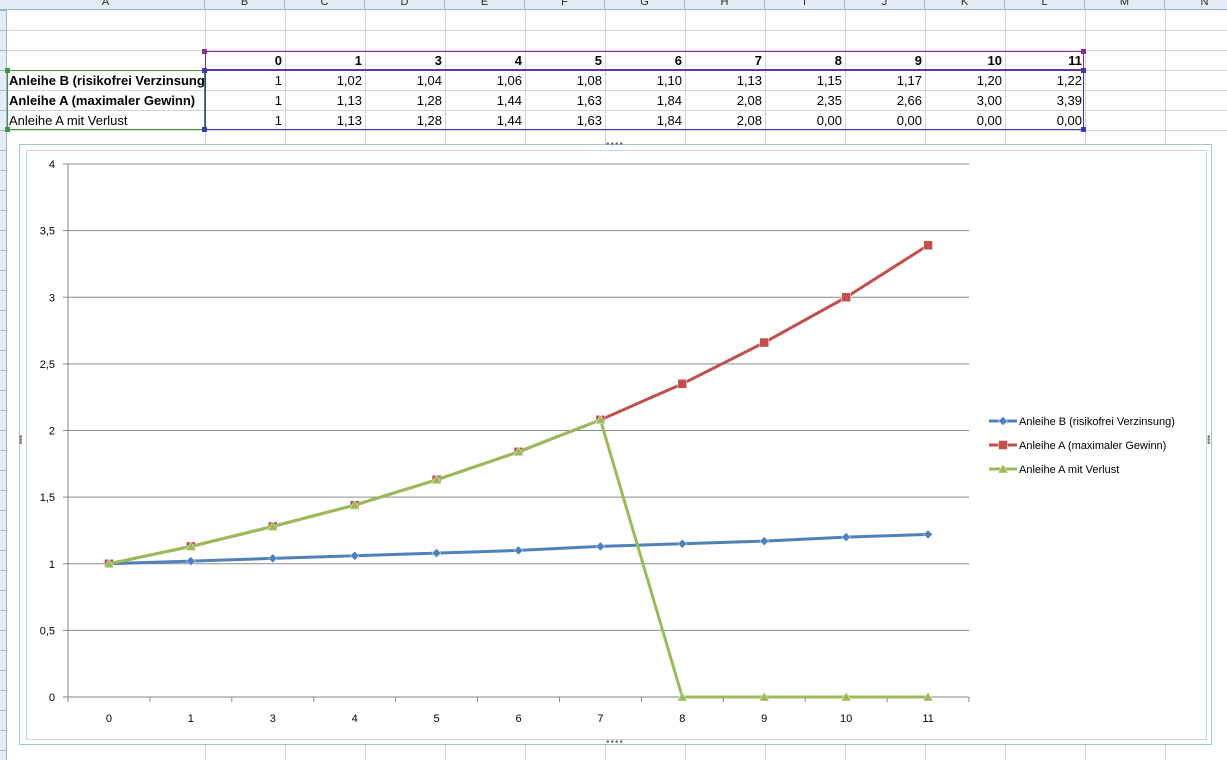  Describe the element at coordinates (47, 631) in the screenshot. I see `y-tick-label: 0,5` at that location.